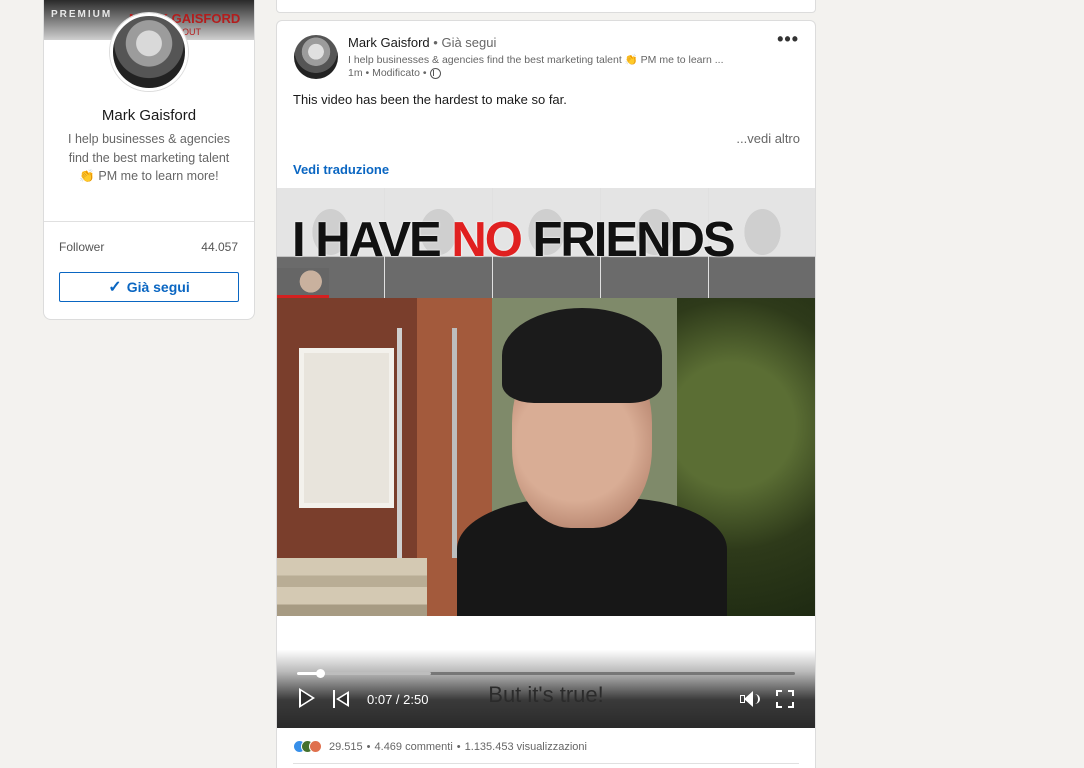 The image size is (1084, 768). Describe the element at coordinates (748, 699) in the screenshot. I see `volume-cone` at that location.